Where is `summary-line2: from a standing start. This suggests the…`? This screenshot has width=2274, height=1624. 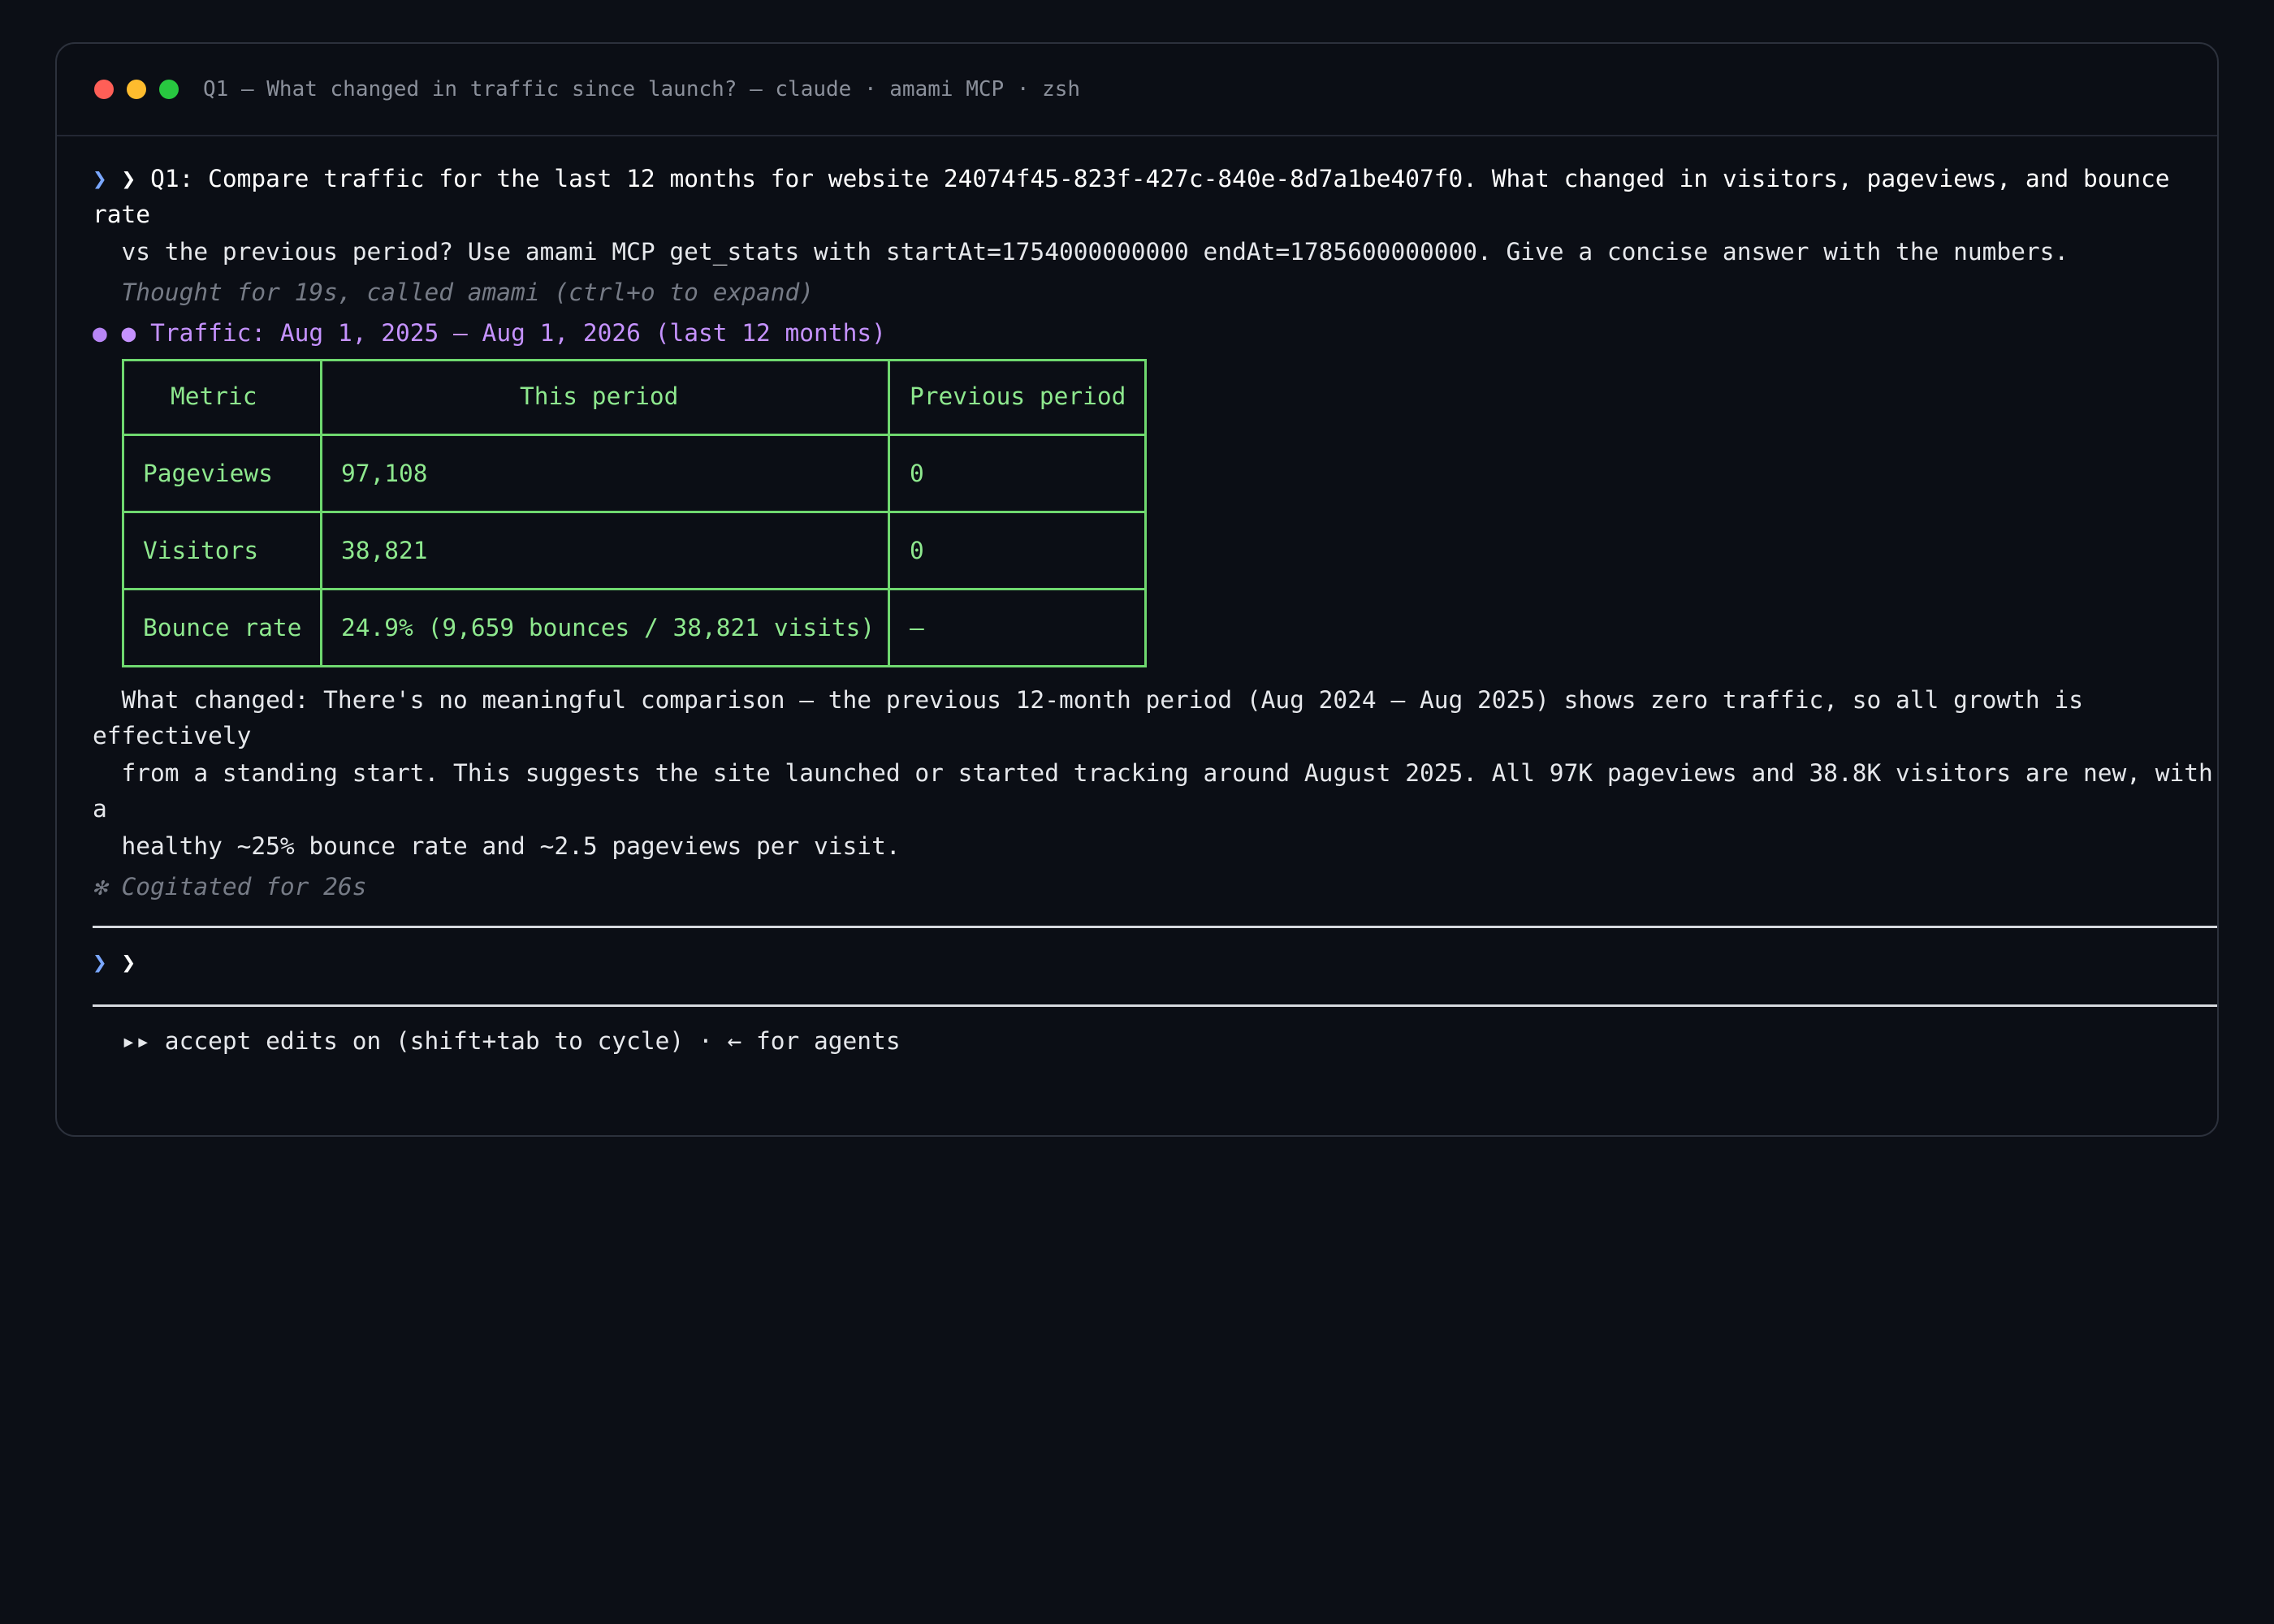 summary-line2: from a standing start. This suggests the… is located at coordinates (1153, 773).